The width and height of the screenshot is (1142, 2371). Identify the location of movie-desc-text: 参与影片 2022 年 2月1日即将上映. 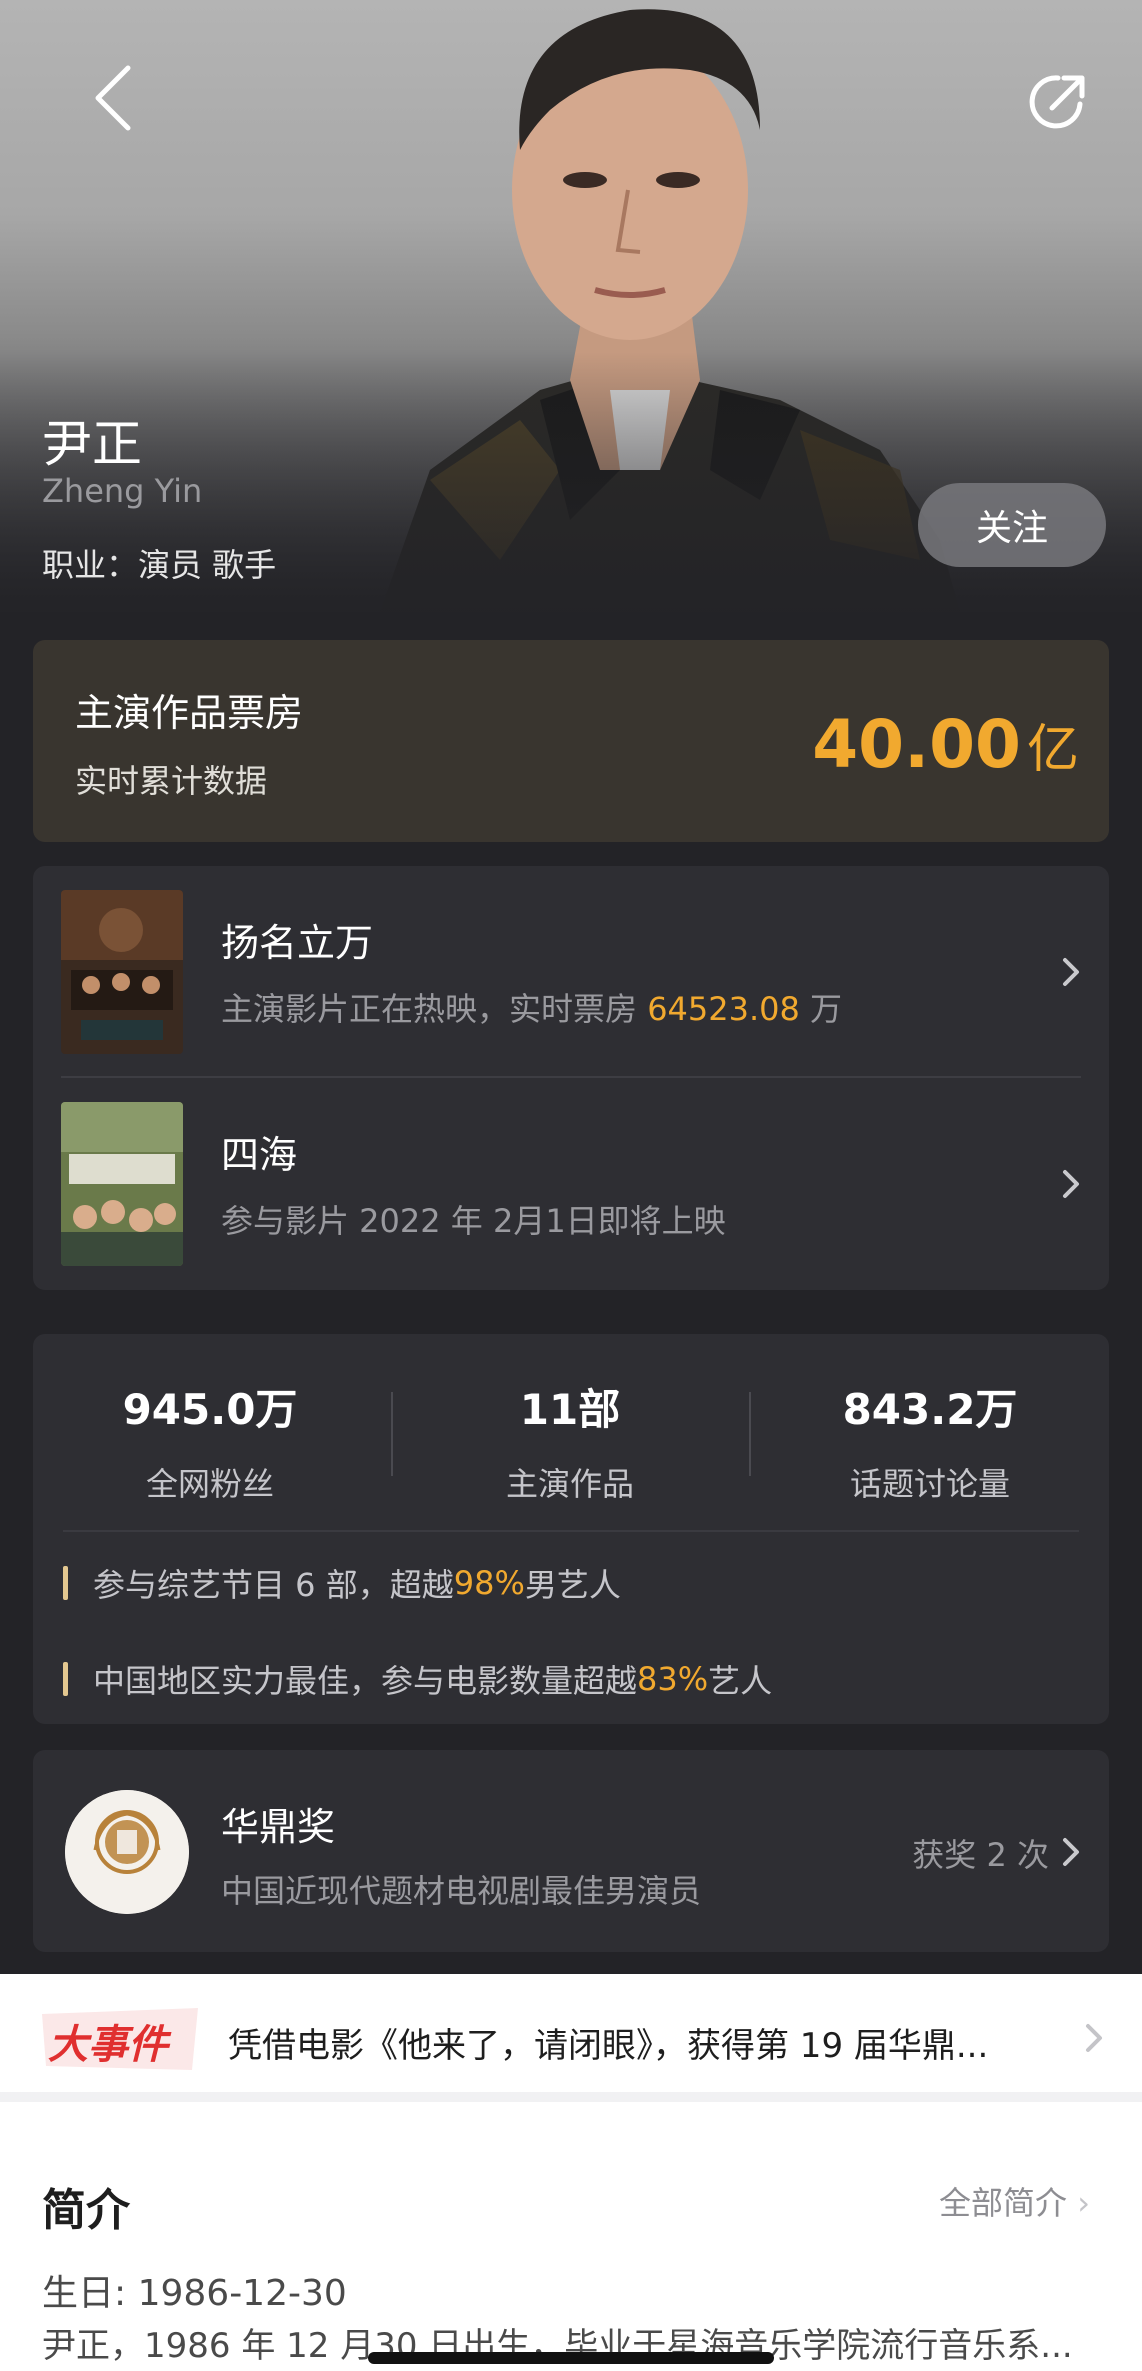
(473, 1221).